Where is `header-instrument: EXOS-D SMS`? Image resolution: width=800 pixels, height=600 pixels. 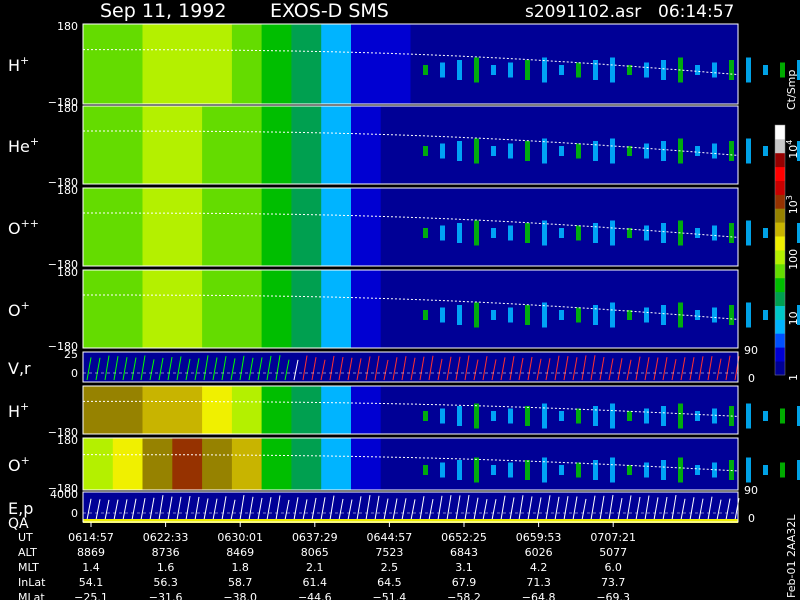
header-instrument: EXOS-D SMS is located at coordinates (329, 11).